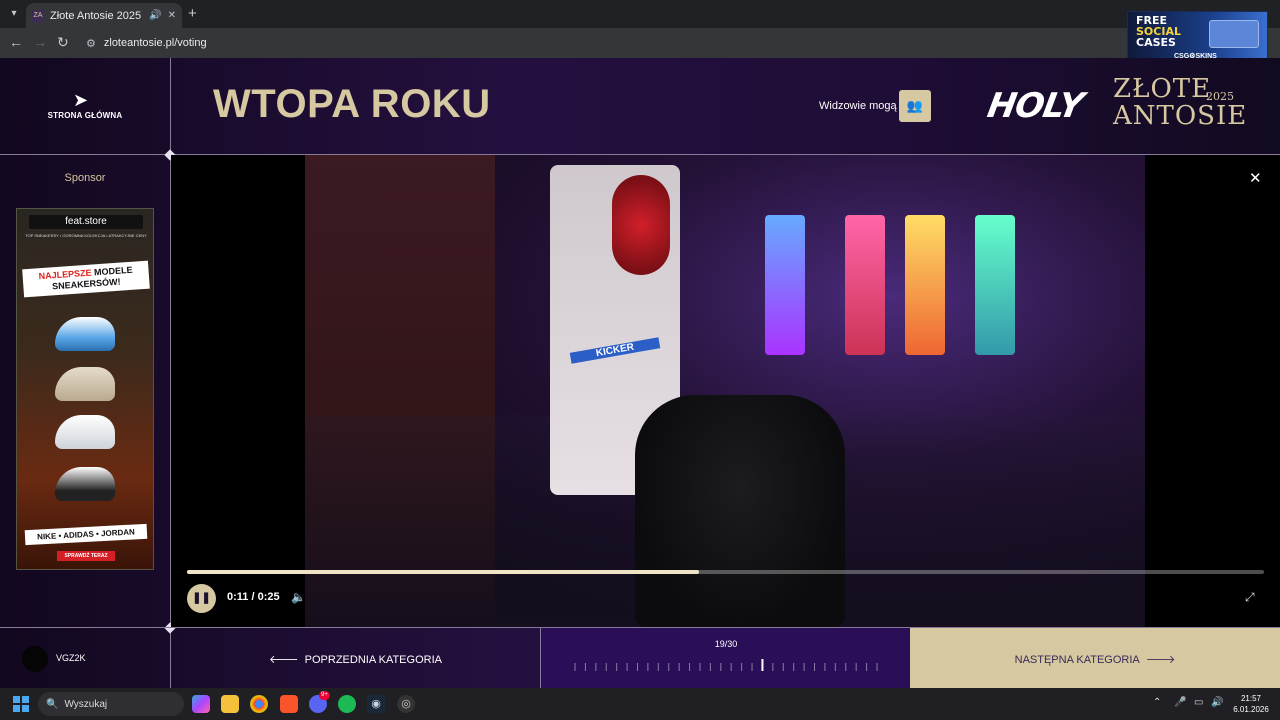  Describe the element at coordinates (725, 658) in the screenshot. I see `category-progress: 19/30` at that location.